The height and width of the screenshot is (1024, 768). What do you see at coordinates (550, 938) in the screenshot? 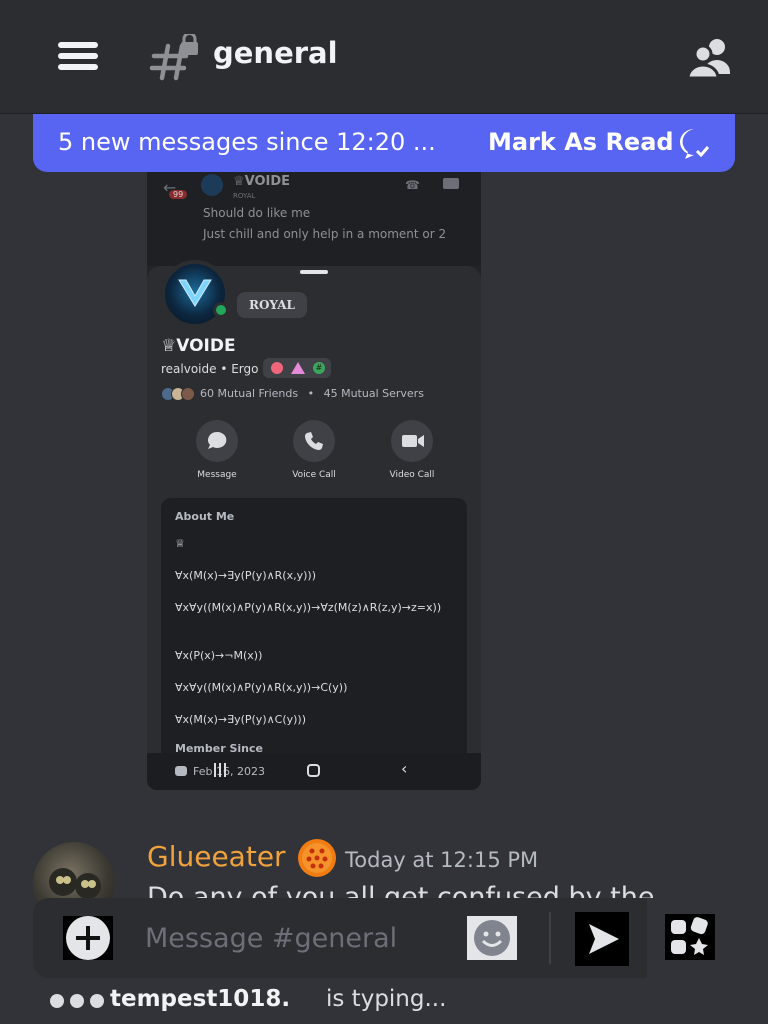
I see `composer-divider` at bounding box center [550, 938].